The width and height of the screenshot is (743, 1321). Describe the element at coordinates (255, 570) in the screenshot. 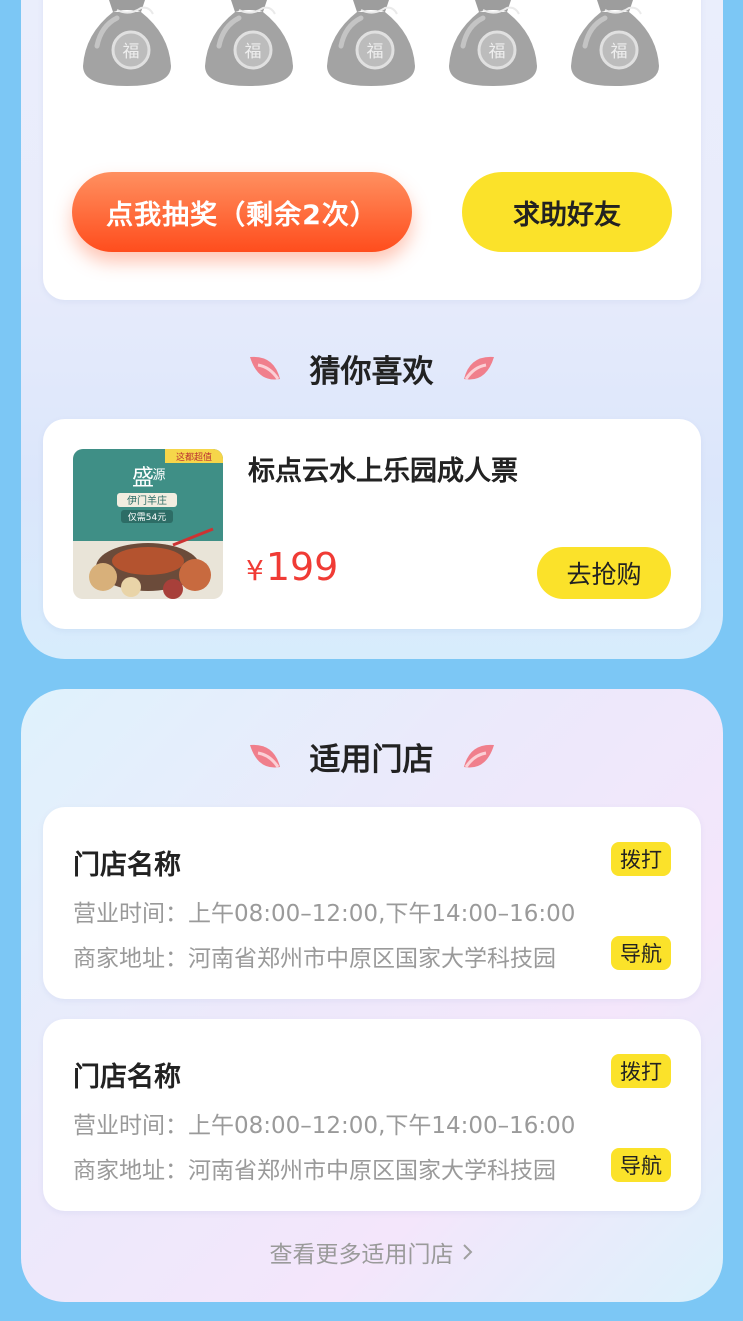

I see `currency-symbol: ¥` at that location.